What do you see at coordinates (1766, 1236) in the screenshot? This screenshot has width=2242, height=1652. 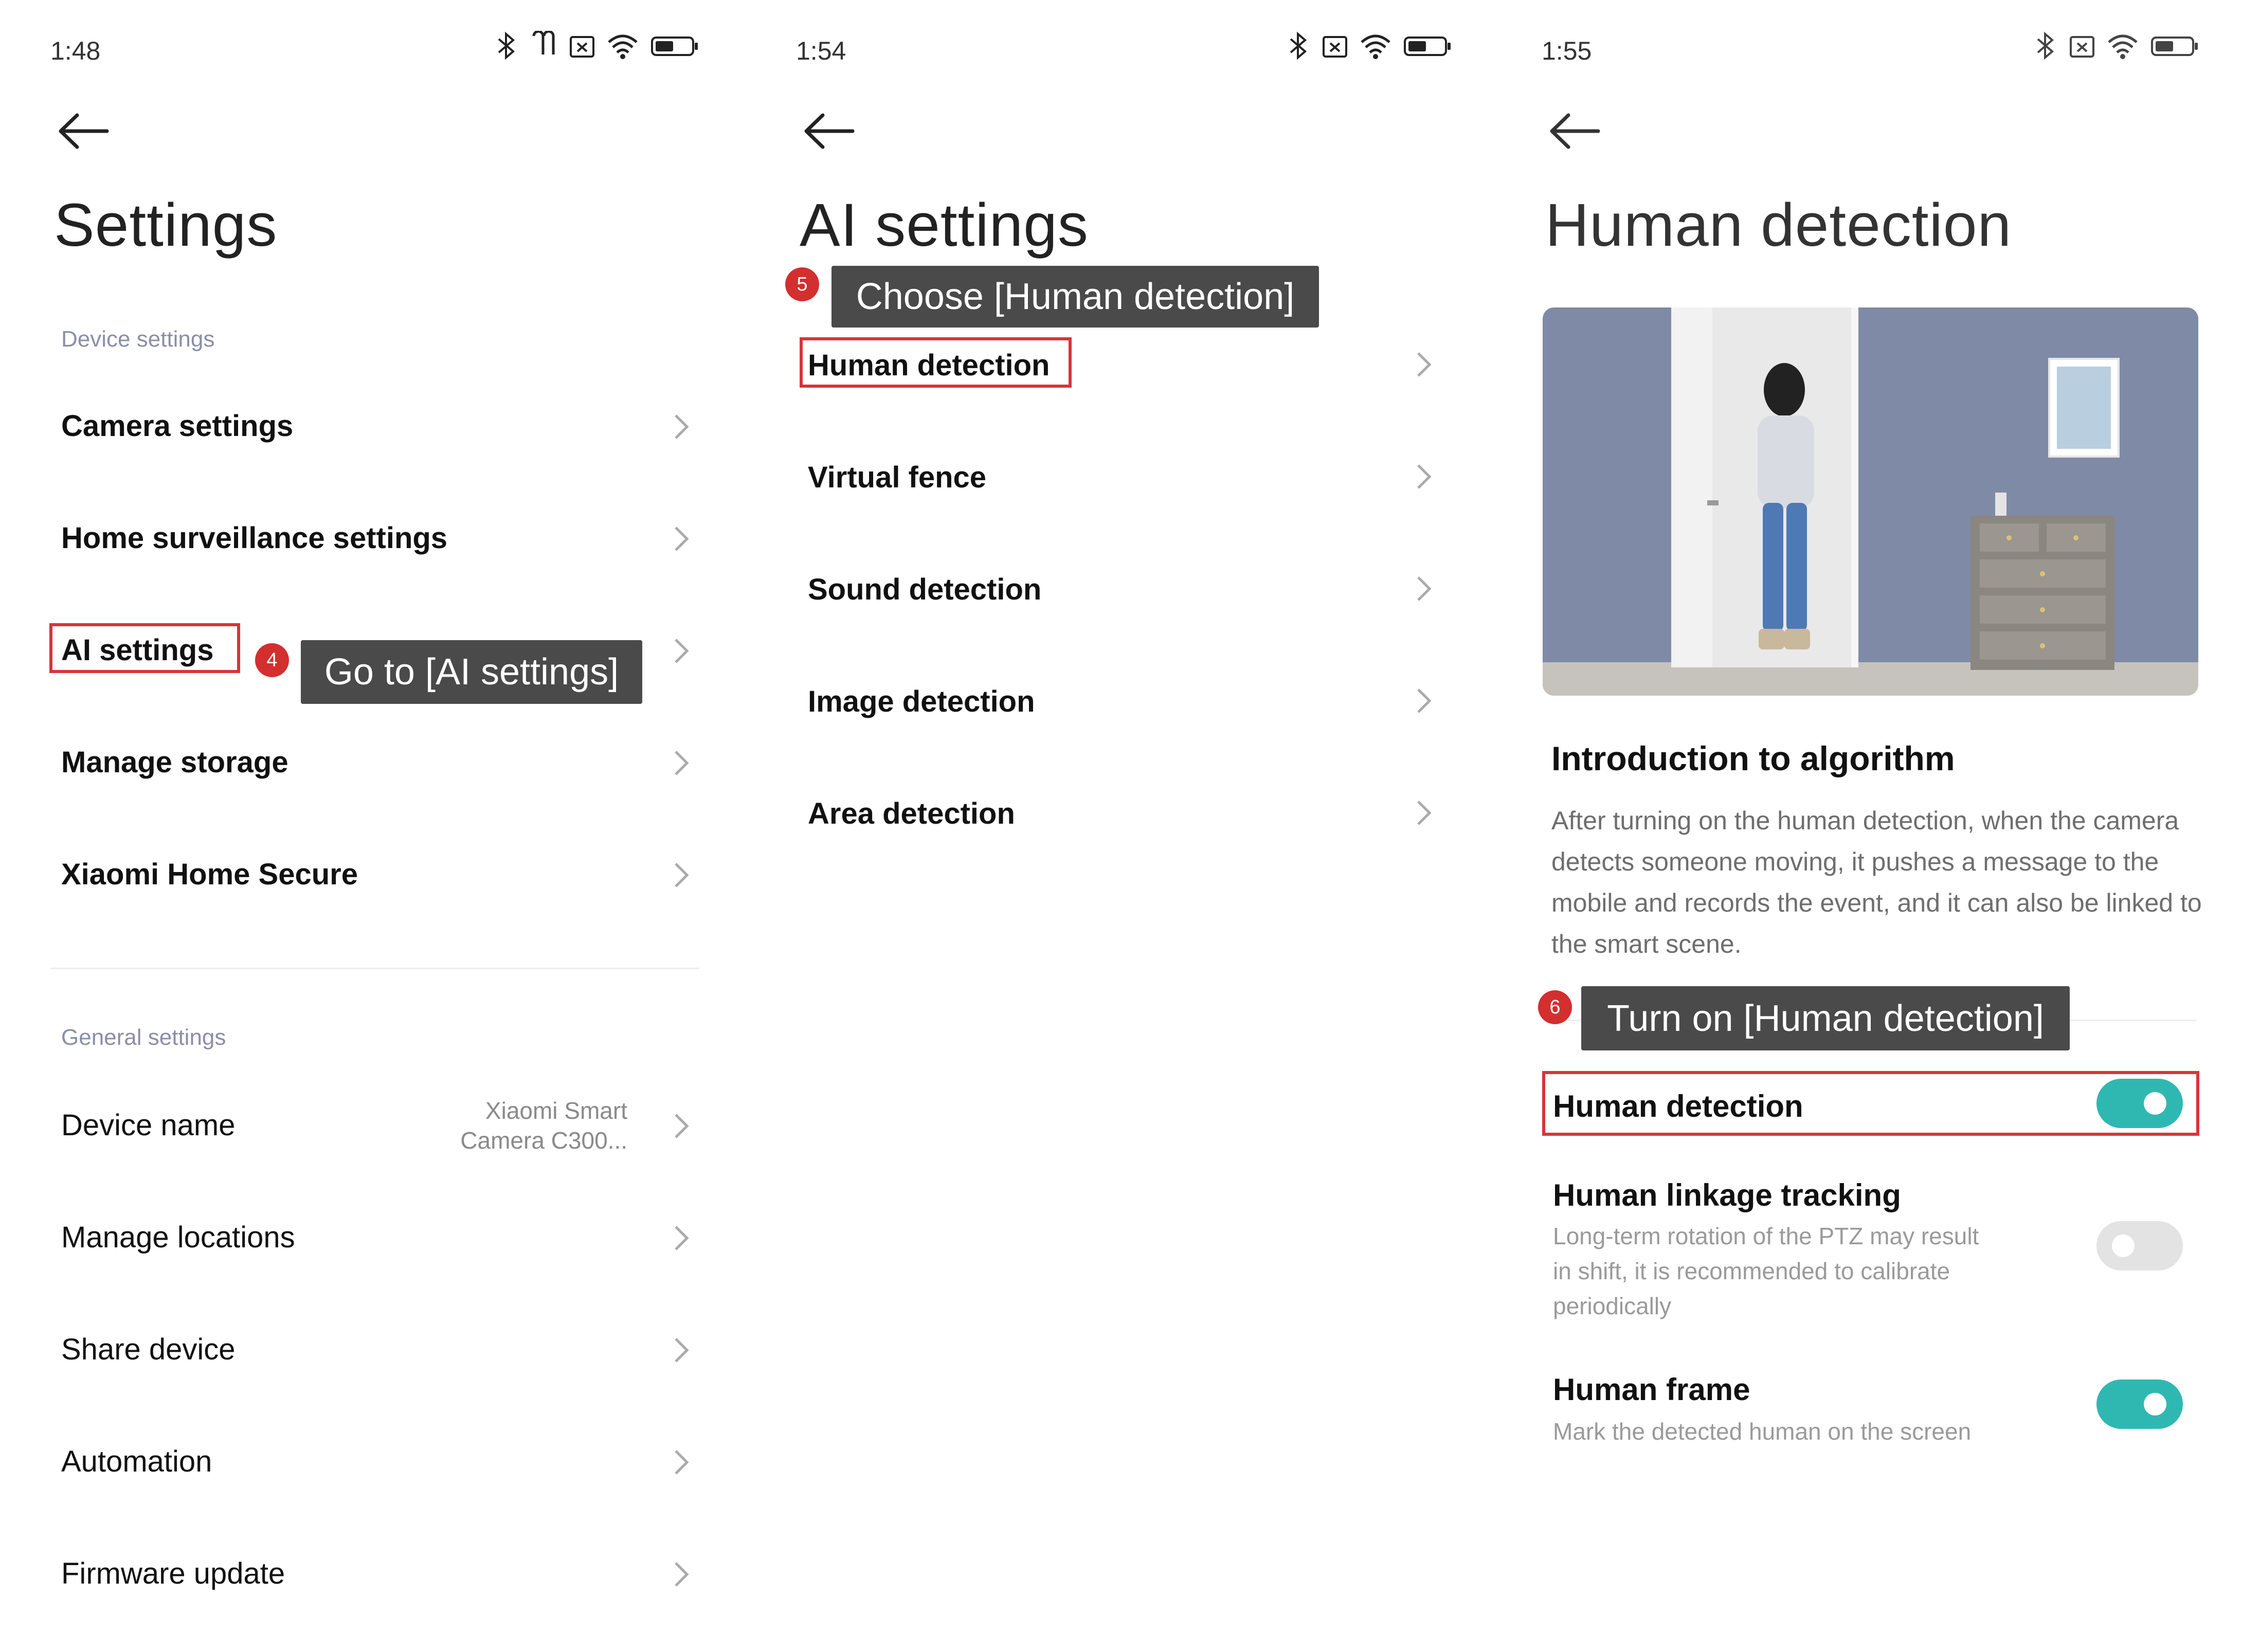 I see `linkage-desc-line1: Long-term rotation of the PTZ may result` at bounding box center [1766, 1236].